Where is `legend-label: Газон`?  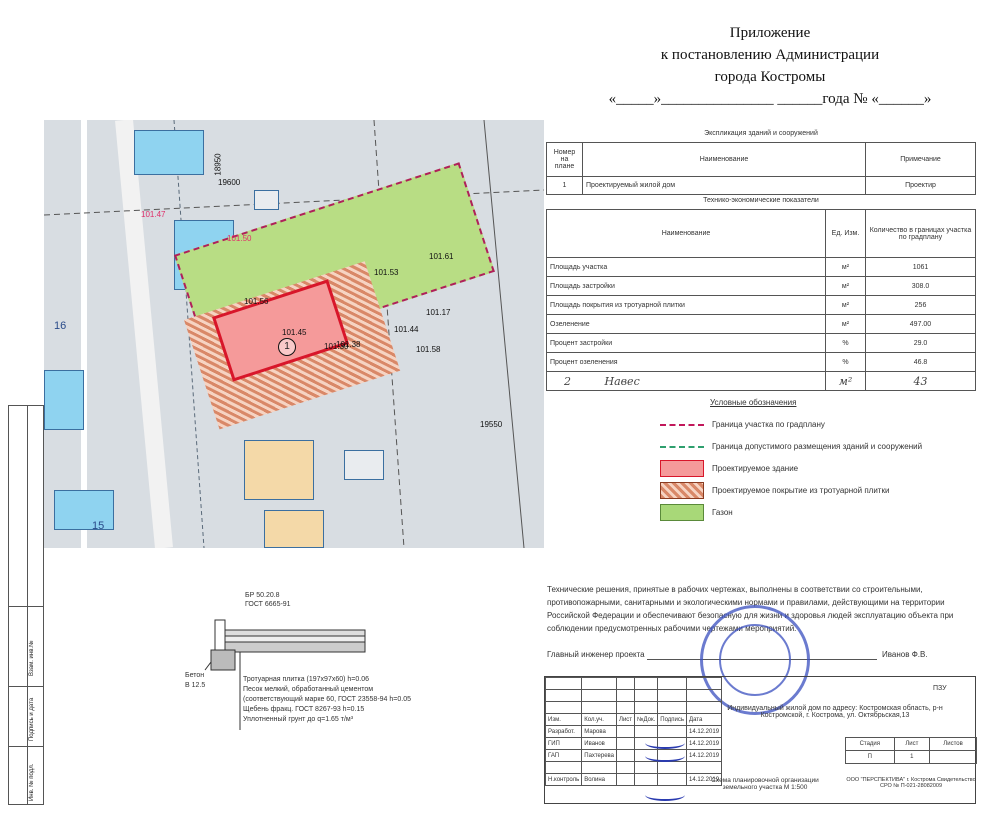
legend-label: Газон is located at coordinates (722, 512).